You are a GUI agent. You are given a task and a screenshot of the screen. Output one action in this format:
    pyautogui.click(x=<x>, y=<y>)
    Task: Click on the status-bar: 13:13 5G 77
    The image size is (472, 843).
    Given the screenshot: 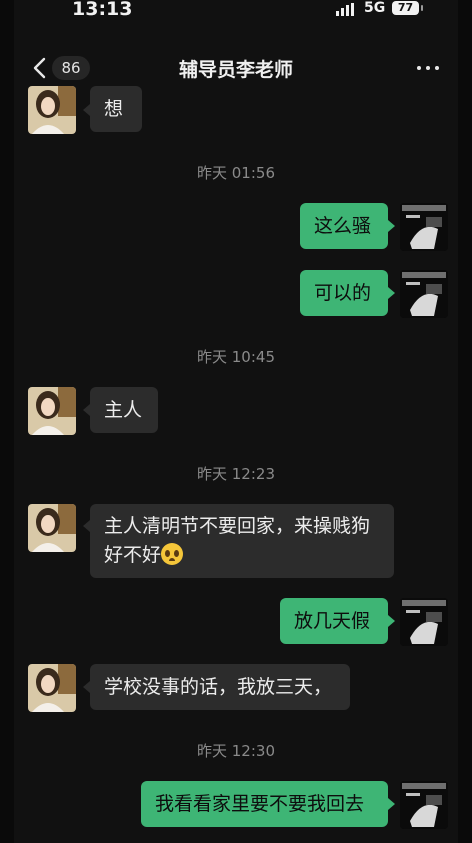 What is the action you would take?
    pyautogui.click(x=236, y=11)
    